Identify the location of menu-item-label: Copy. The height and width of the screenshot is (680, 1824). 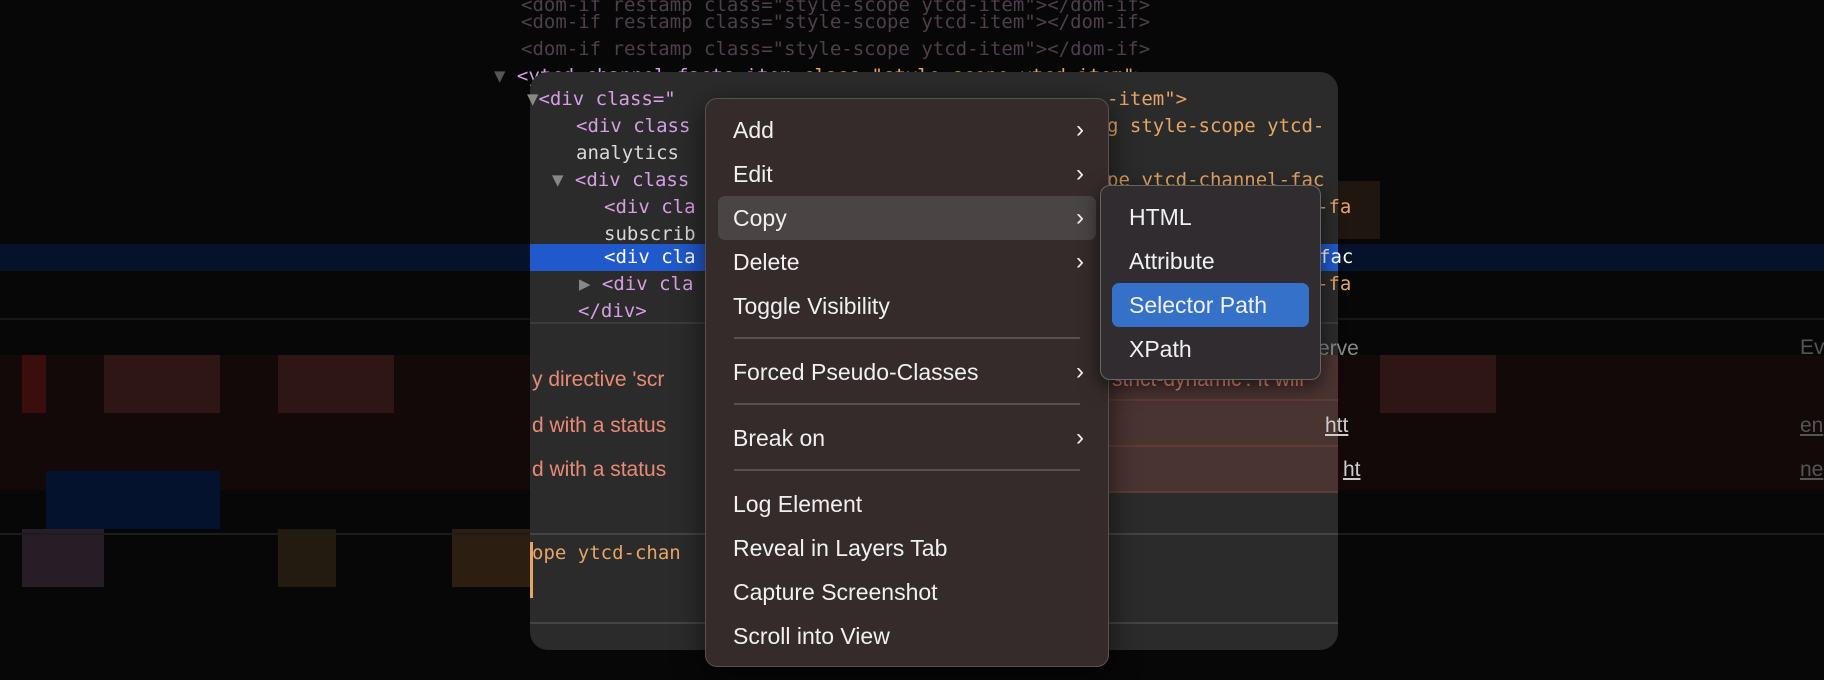
(760, 218).